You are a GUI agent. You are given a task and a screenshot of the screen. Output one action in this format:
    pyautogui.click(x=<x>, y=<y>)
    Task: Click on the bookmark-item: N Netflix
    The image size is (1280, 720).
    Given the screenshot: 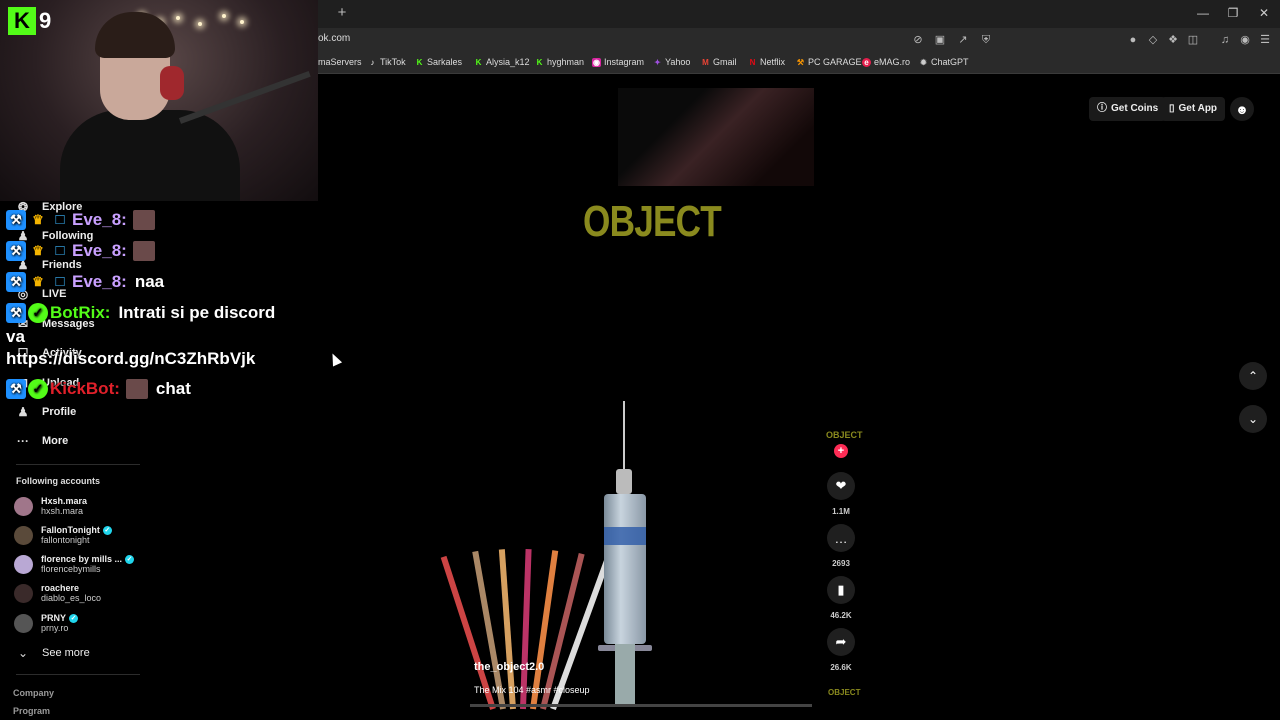 What is the action you would take?
    pyautogui.click(x=766, y=62)
    